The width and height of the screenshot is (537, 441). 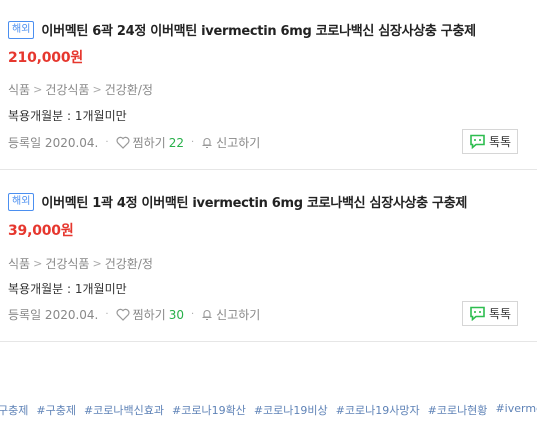 I want to click on hashtag: #ivermectin, so click(x=516, y=410).